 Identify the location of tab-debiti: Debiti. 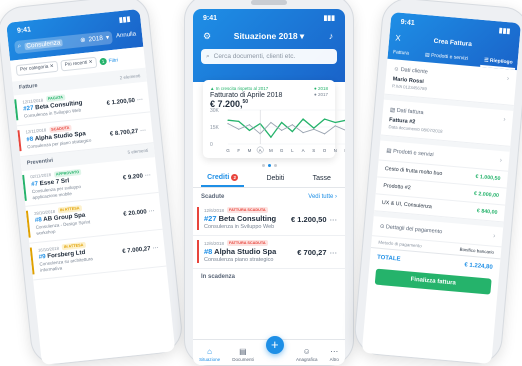
(275, 178).